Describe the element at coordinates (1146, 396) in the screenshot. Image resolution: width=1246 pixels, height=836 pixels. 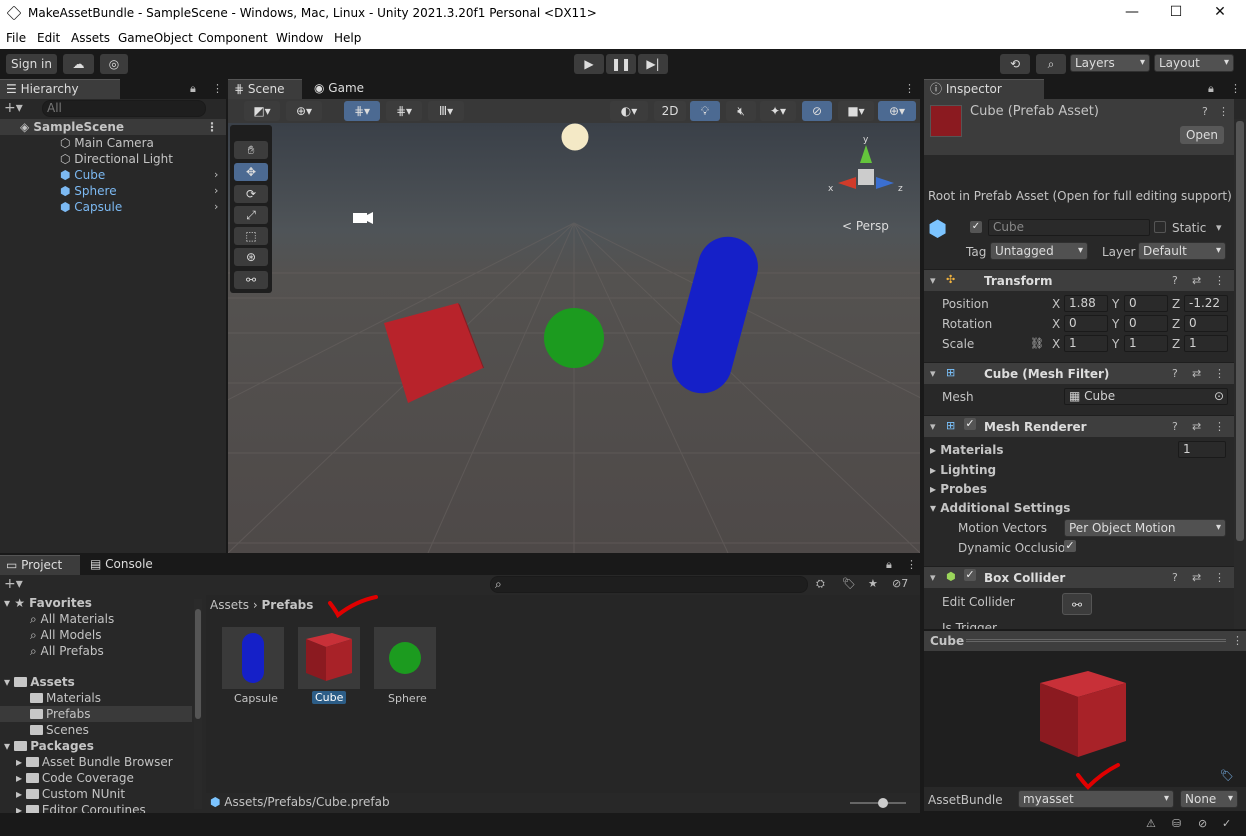
I see `mesh-field: ▦ Cube ⊙` at that location.